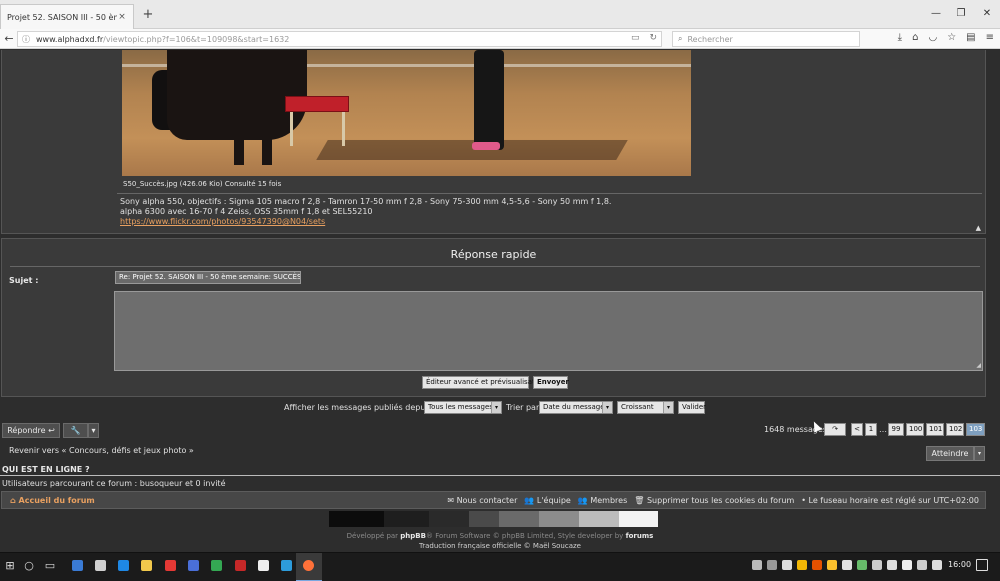 The width and height of the screenshot is (1000, 581). What do you see at coordinates (548, 331) in the screenshot?
I see `message-textarea: ◢` at bounding box center [548, 331].